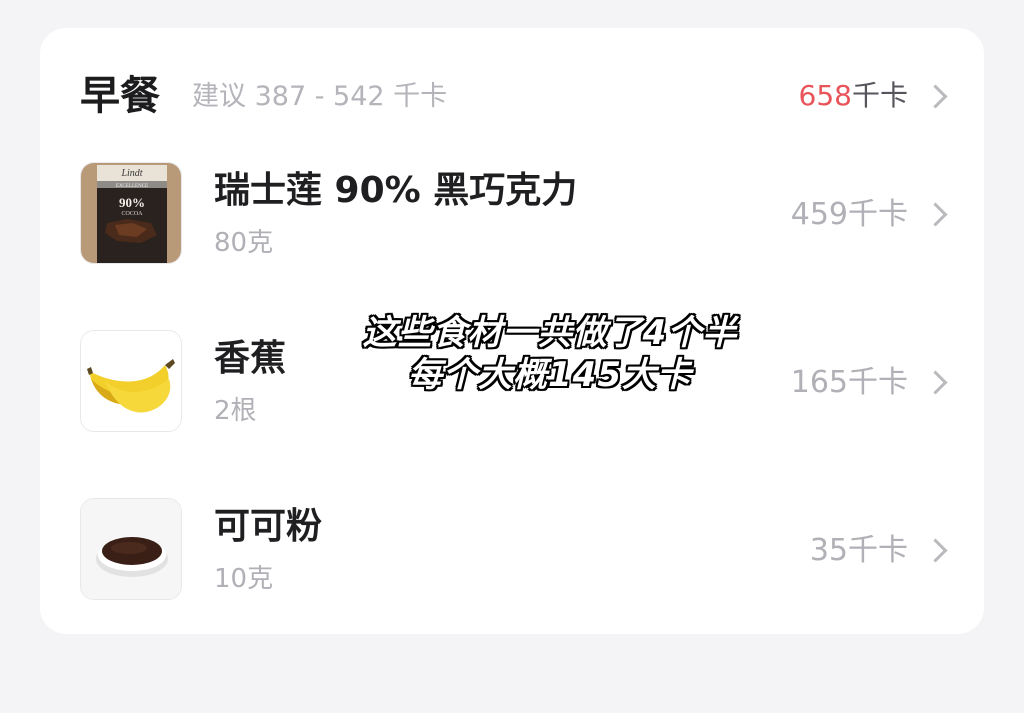  Describe the element at coordinates (268, 526) in the screenshot. I see `food-name: 可可粉` at that location.